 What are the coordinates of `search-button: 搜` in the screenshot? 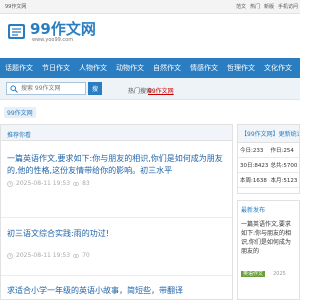 It's located at (95, 88).